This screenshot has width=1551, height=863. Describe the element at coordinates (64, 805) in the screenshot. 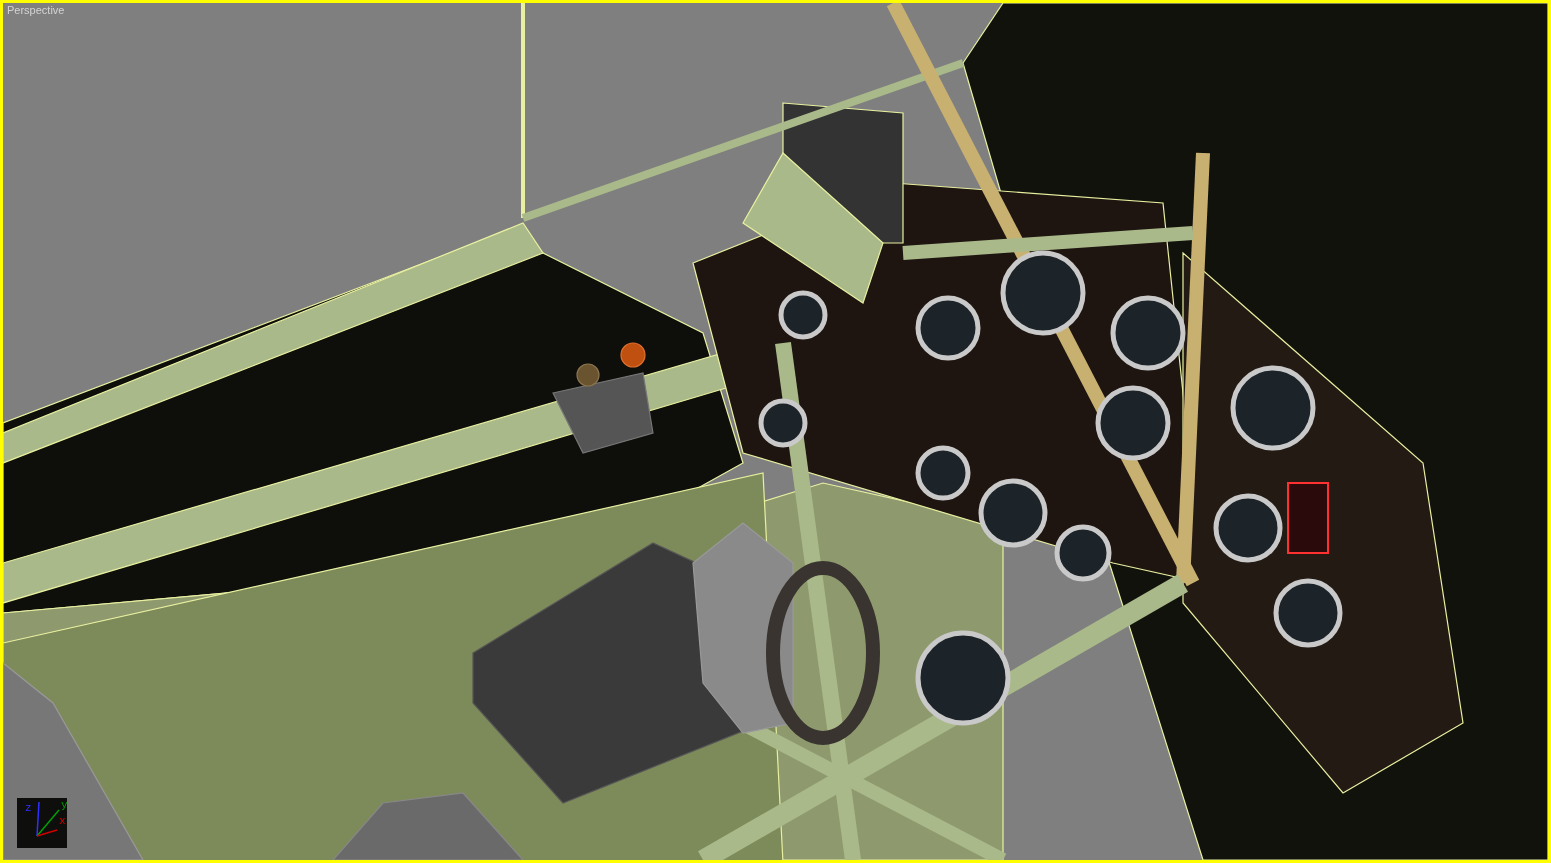

I see `axis-label: y` at that location.